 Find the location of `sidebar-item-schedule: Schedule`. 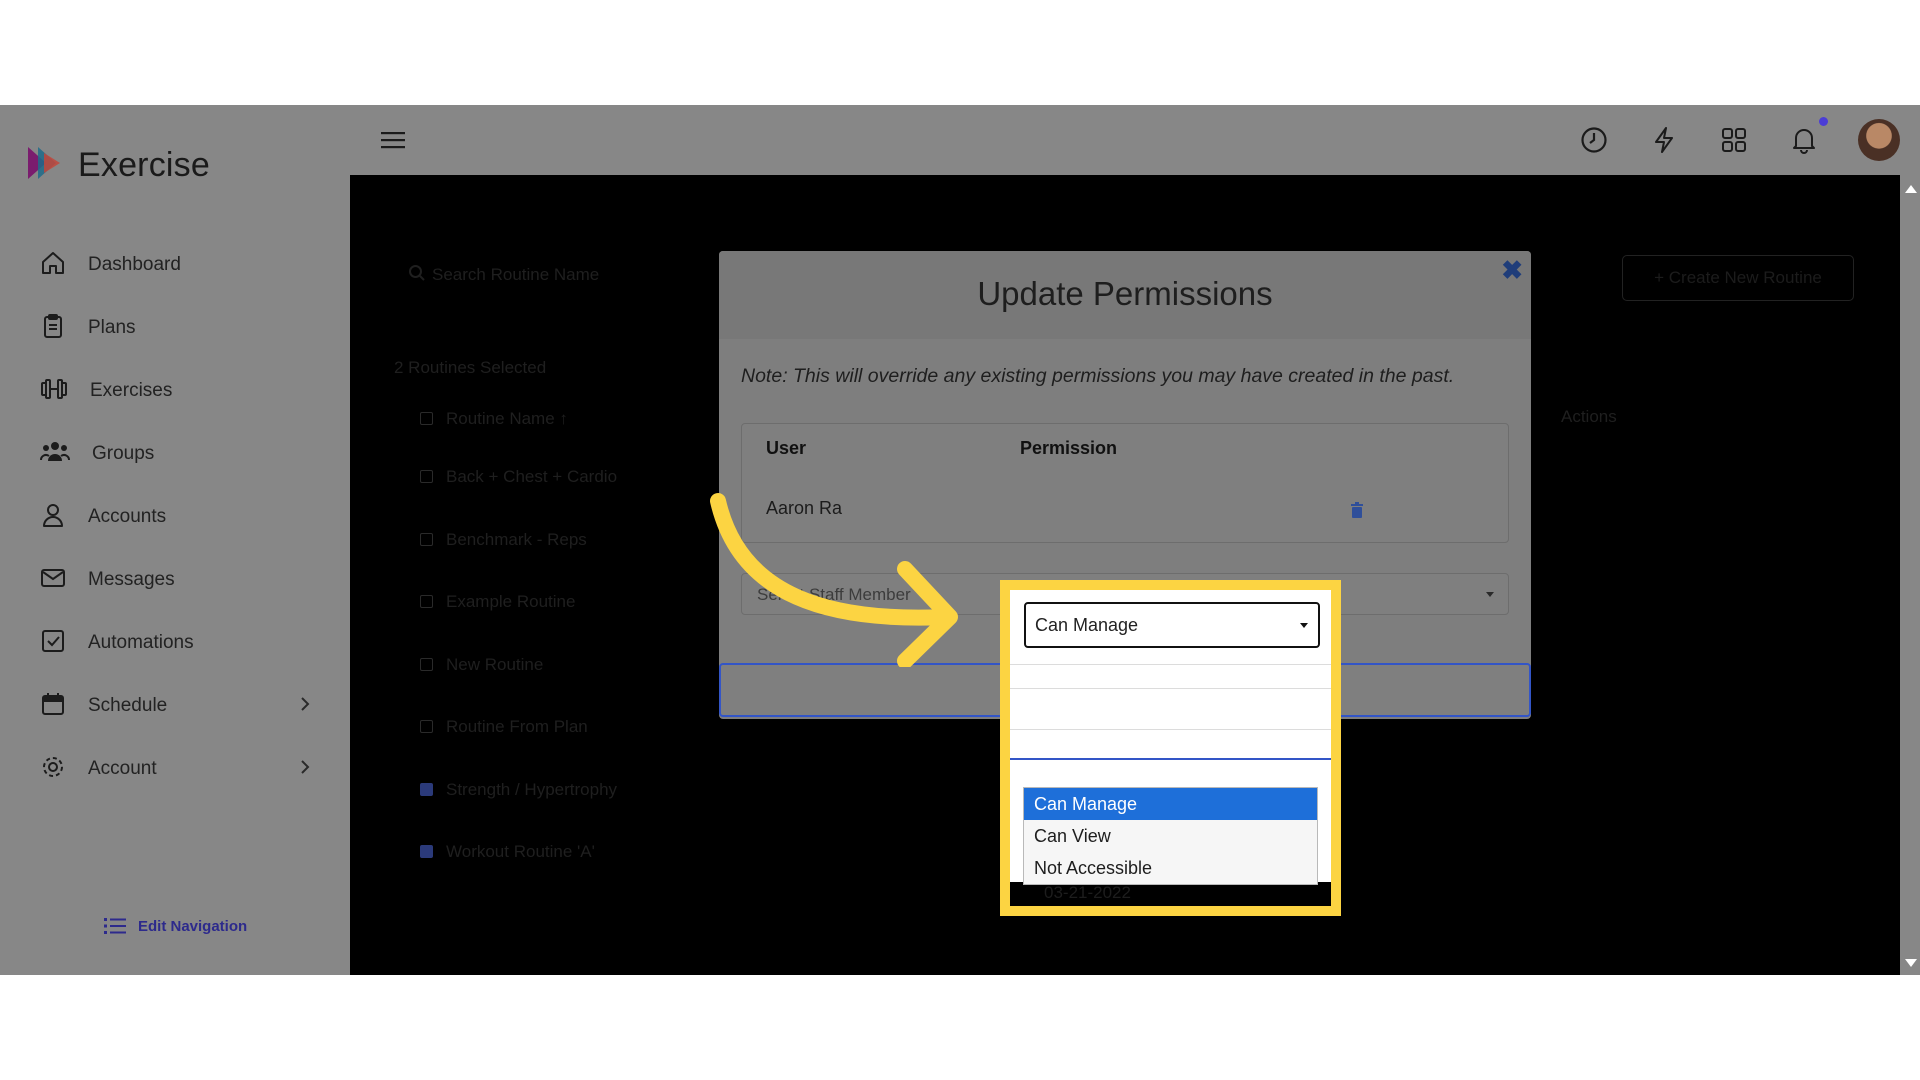

sidebar-item-schedule: Schedule is located at coordinates (175, 706).